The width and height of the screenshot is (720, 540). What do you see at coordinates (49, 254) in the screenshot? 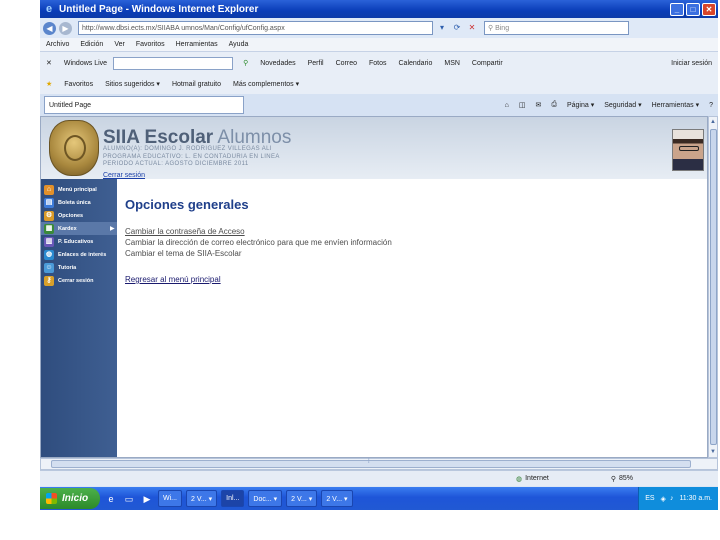
I see `globe-icon: ◍` at bounding box center [49, 254].